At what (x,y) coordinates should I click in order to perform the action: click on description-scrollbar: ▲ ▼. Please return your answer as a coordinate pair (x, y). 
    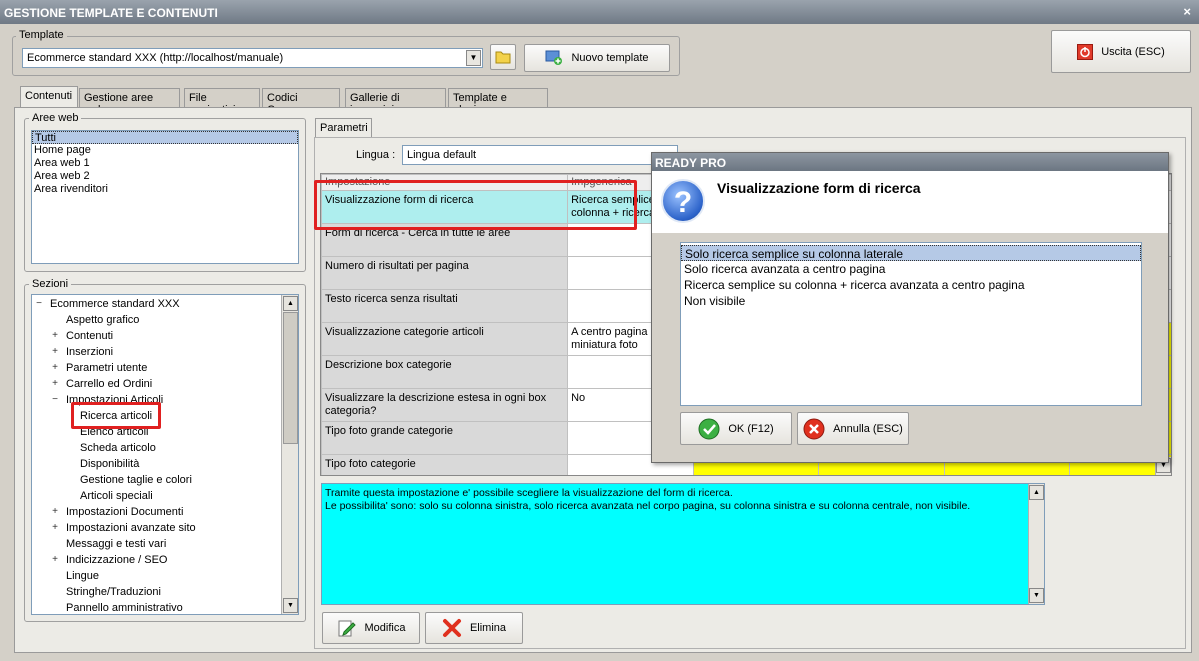
    Looking at the image, I should click on (1036, 544).